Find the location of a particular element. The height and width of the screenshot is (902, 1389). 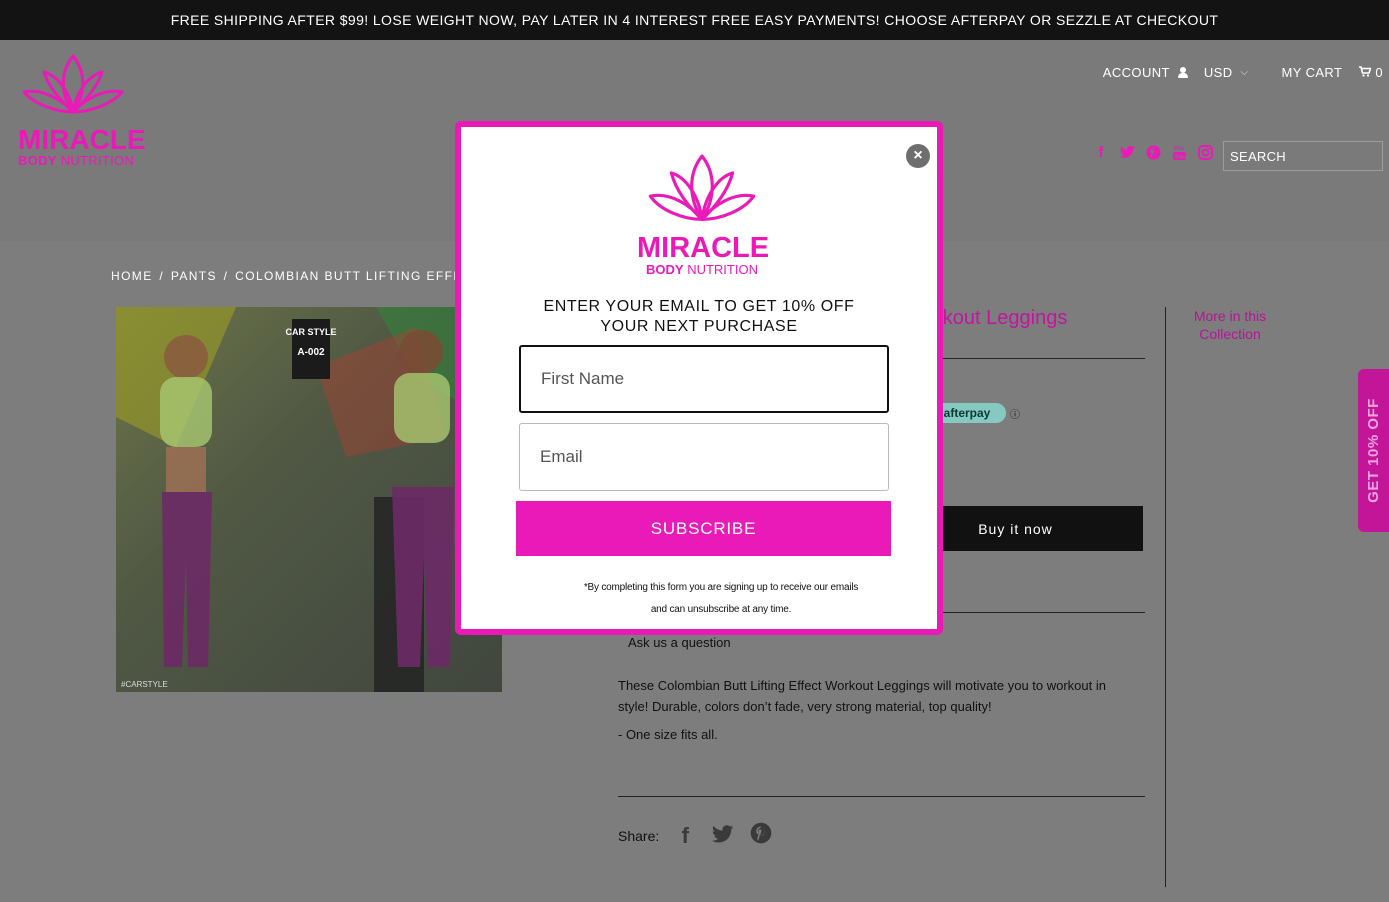

svg-text: Tube is located at coordinates (1180, 157).